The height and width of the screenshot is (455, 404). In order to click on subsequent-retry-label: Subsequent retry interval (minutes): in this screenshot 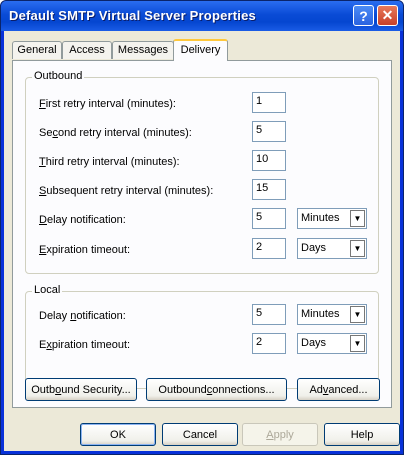, I will do `click(126, 191)`.